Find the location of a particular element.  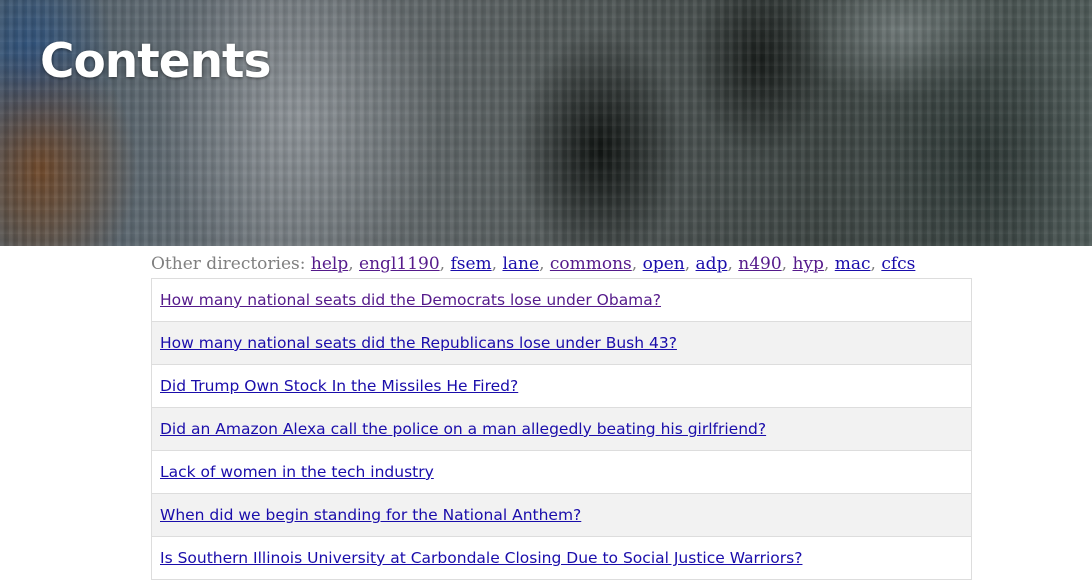

directory-link-cfcs: cfcs is located at coordinates (898, 264).